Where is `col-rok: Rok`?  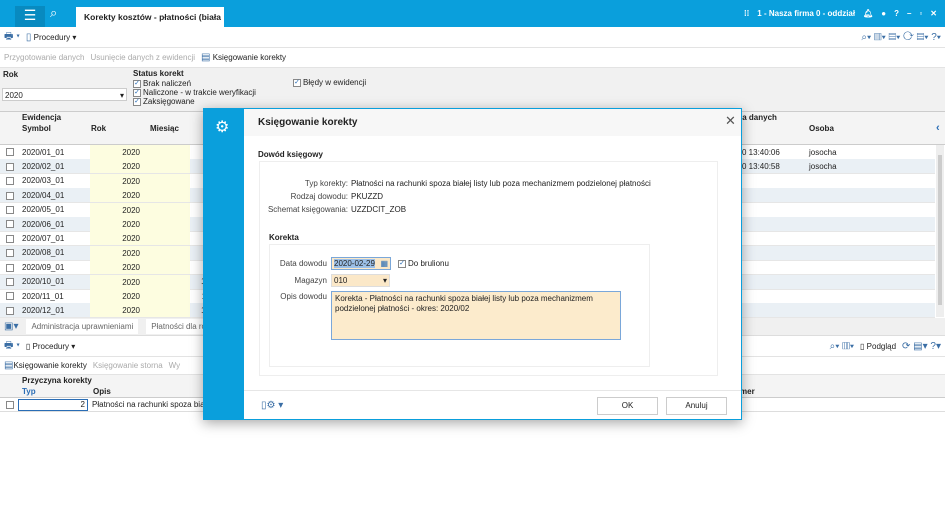
col-rok: Rok is located at coordinates (98, 128).